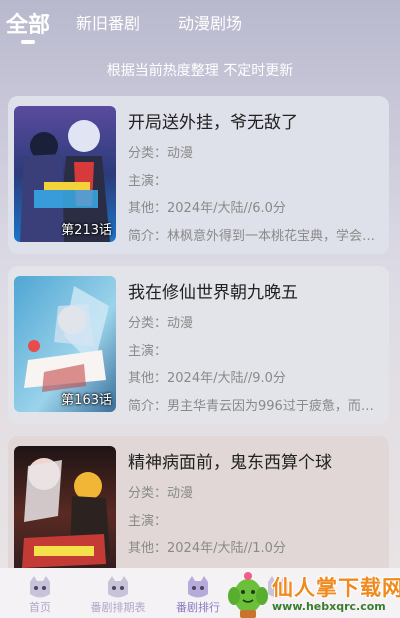  What do you see at coordinates (198, 587) in the screenshot?
I see `mascot-ranking-icon` at bounding box center [198, 587].